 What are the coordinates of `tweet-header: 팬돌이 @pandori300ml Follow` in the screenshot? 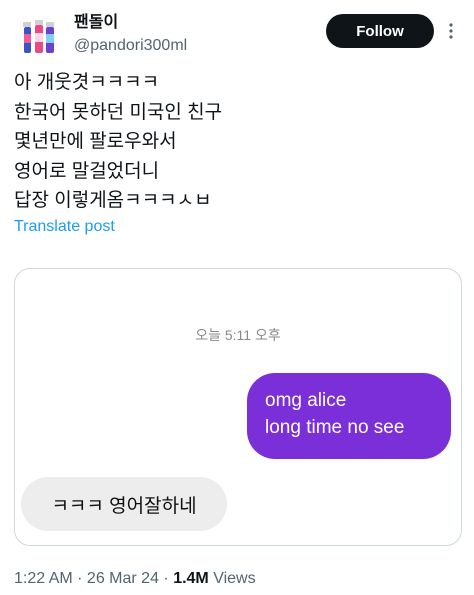 It's located at (237, 34).